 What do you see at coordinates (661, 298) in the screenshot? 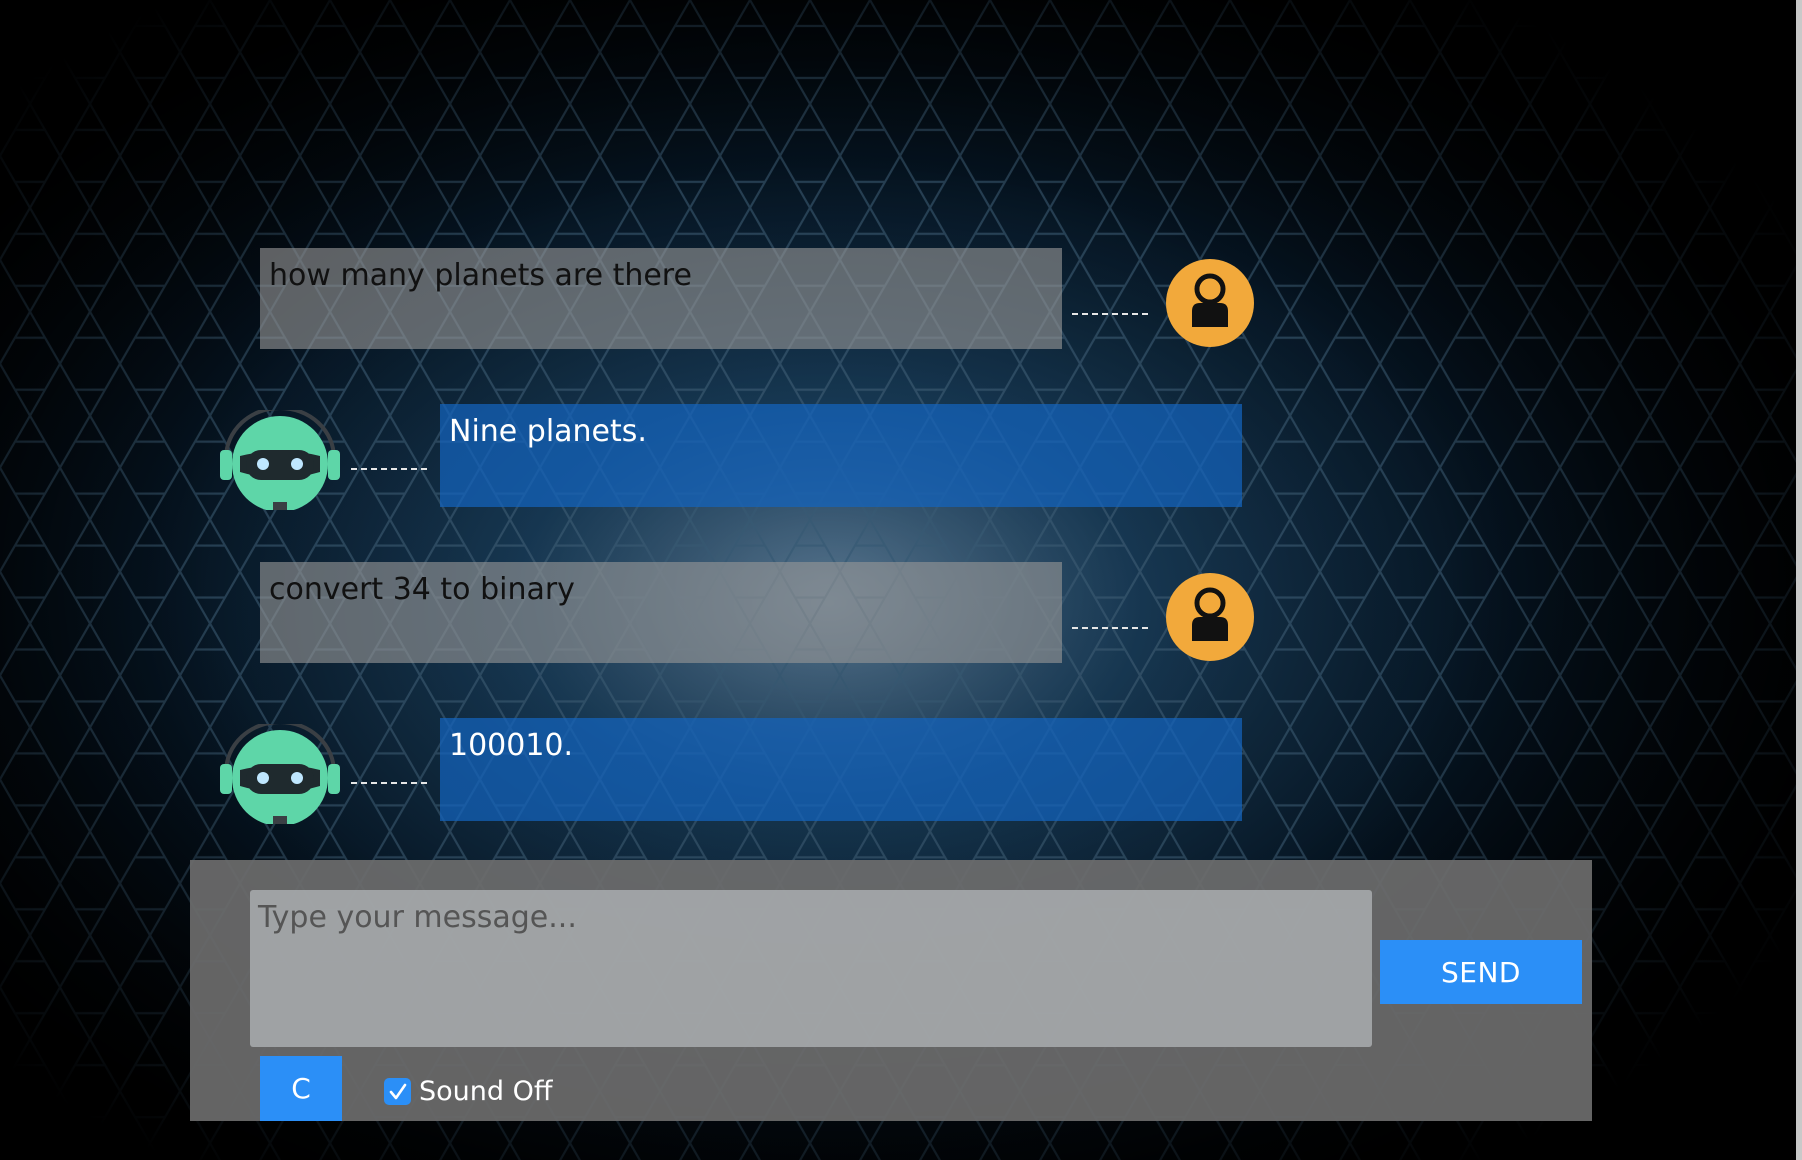
I see `user-message-bubble: how many planets are there` at bounding box center [661, 298].